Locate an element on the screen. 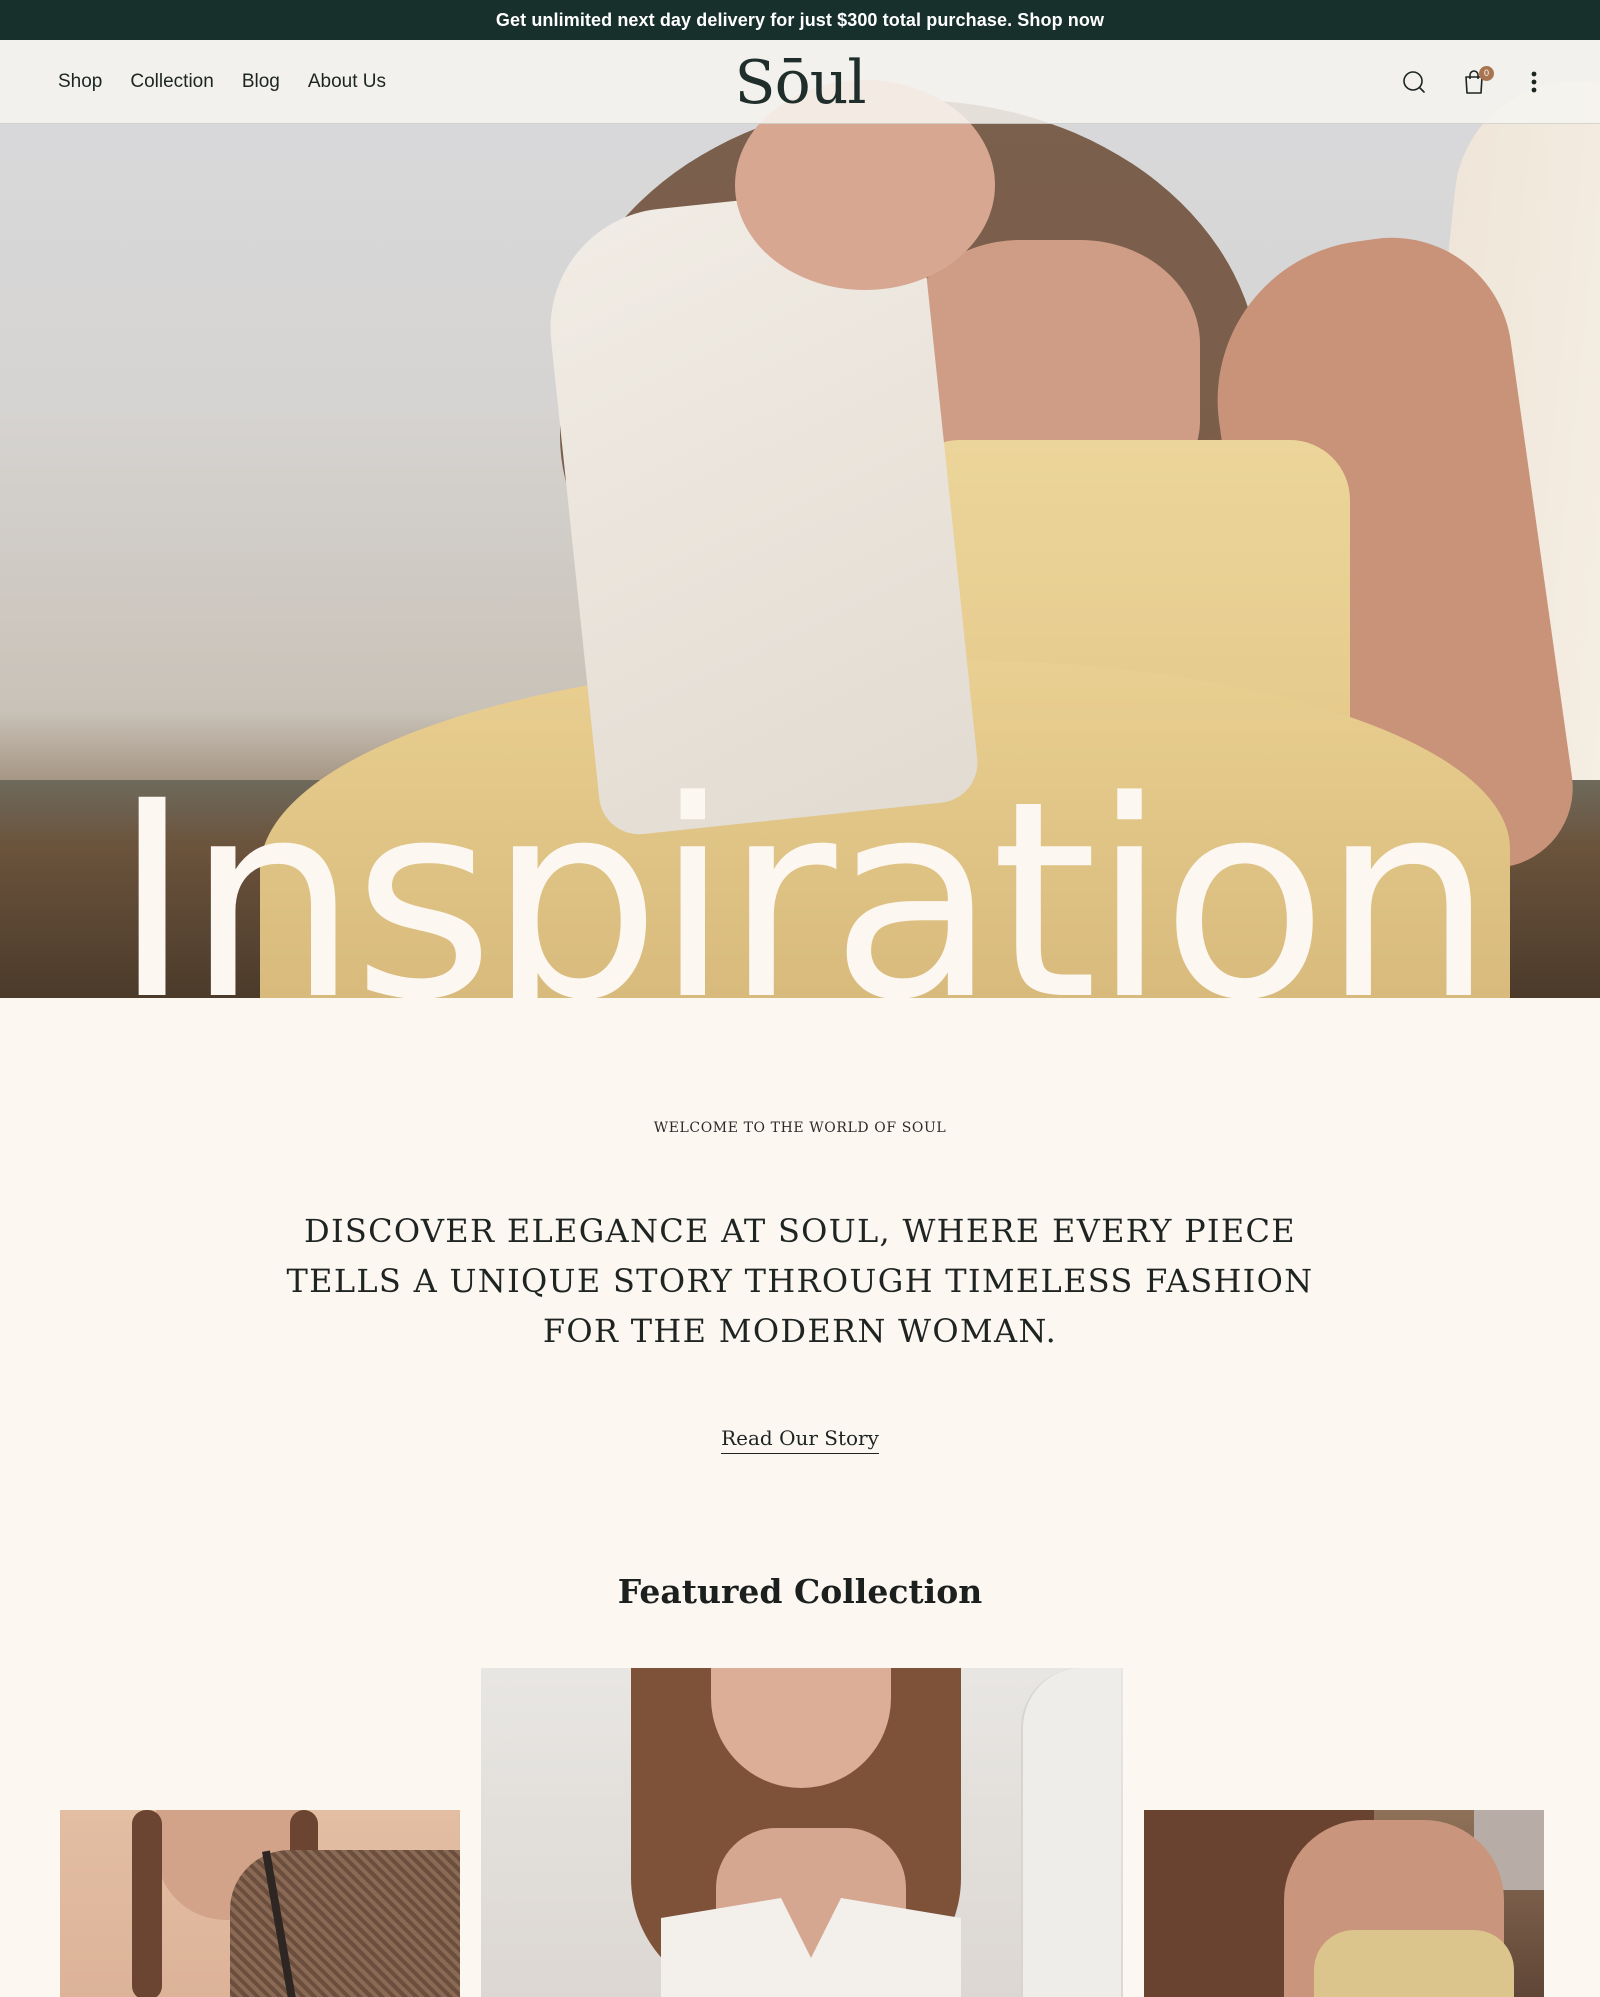  cart-button: 0 is located at coordinates (1476, 82).